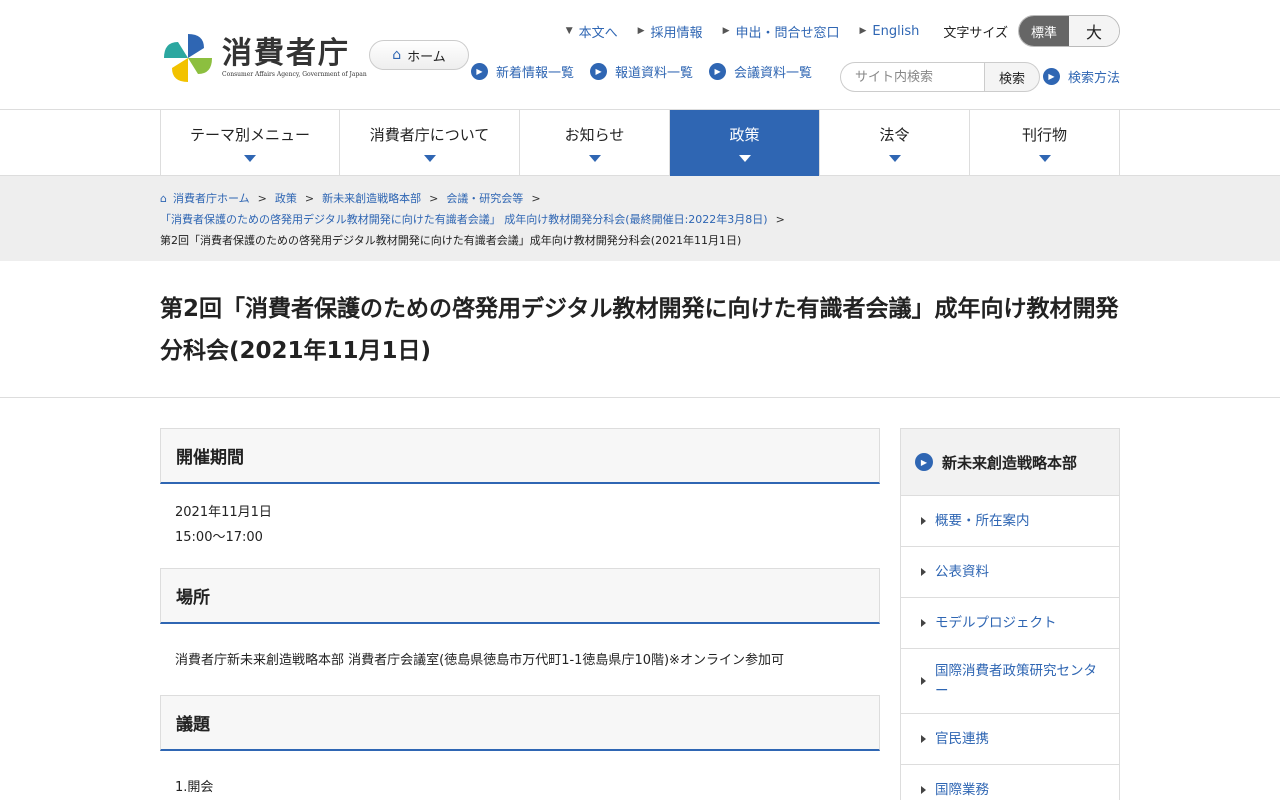  Describe the element at coordinates (912, 77) in the screenshot. I see `search-input` at that location.